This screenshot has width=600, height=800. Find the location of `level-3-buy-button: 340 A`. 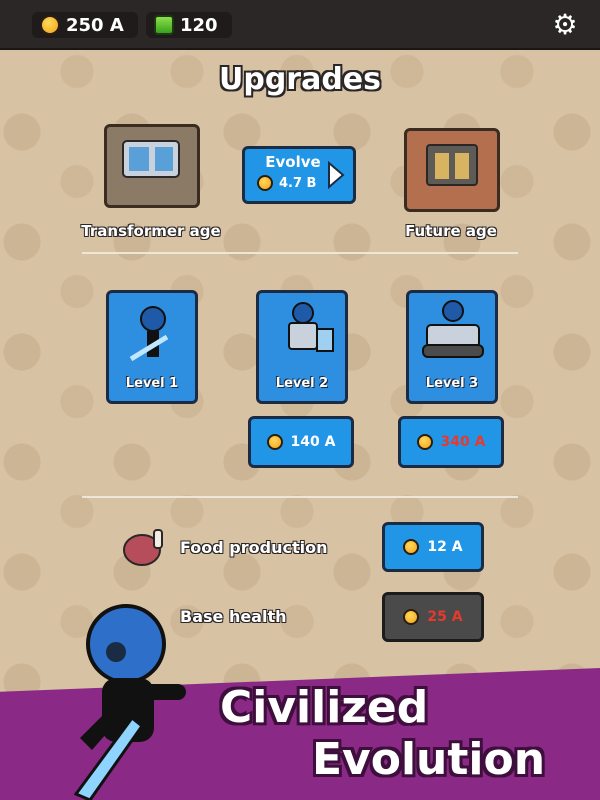

level-3-buy-button: 340 A is located at coordinates (451, 442).